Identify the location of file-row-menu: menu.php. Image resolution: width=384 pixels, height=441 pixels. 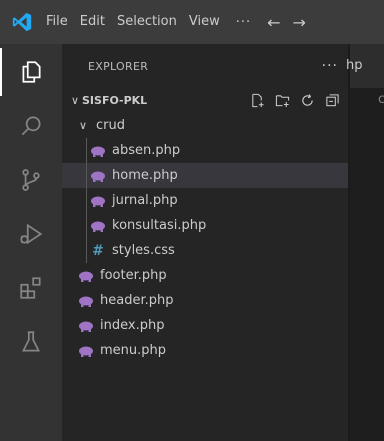
(206, 350).